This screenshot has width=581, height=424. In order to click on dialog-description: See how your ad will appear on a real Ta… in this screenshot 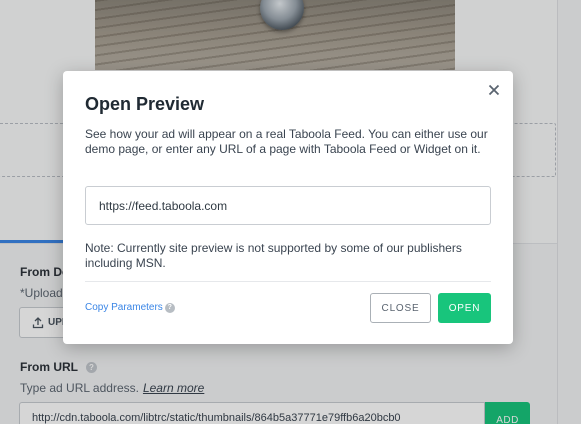, I will do `click(286, 141)`.